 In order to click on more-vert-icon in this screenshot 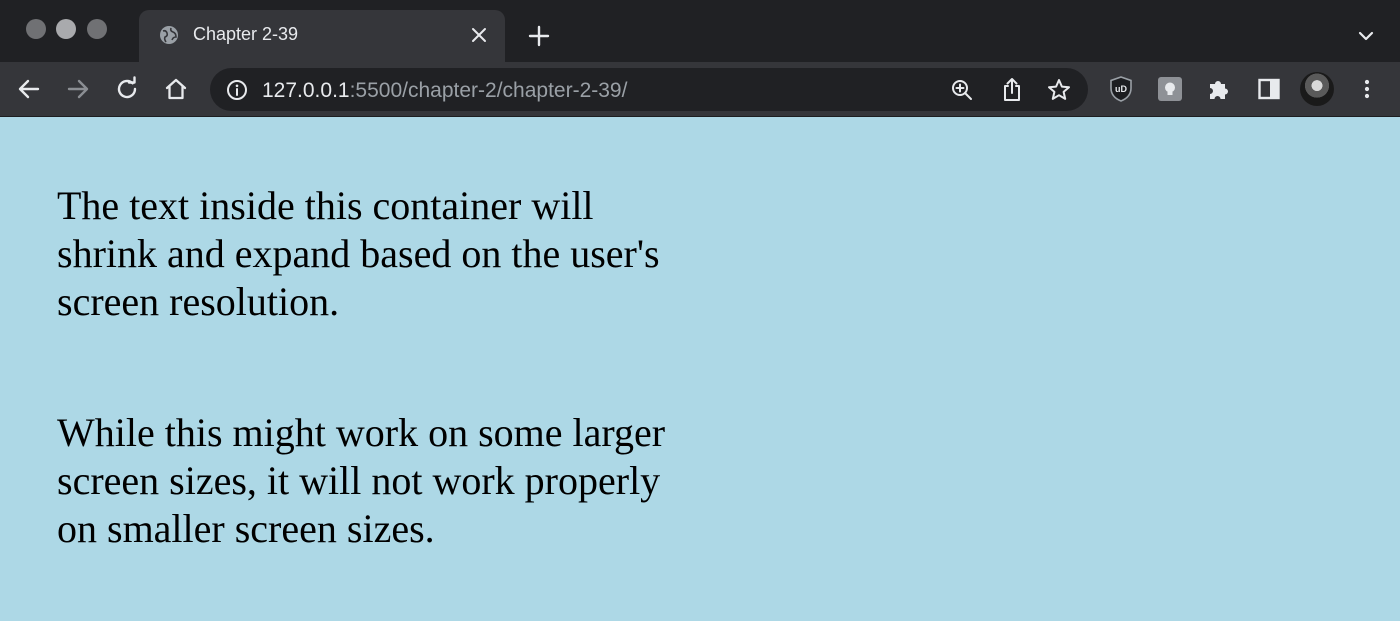, I will do `click(1367, 89)`.